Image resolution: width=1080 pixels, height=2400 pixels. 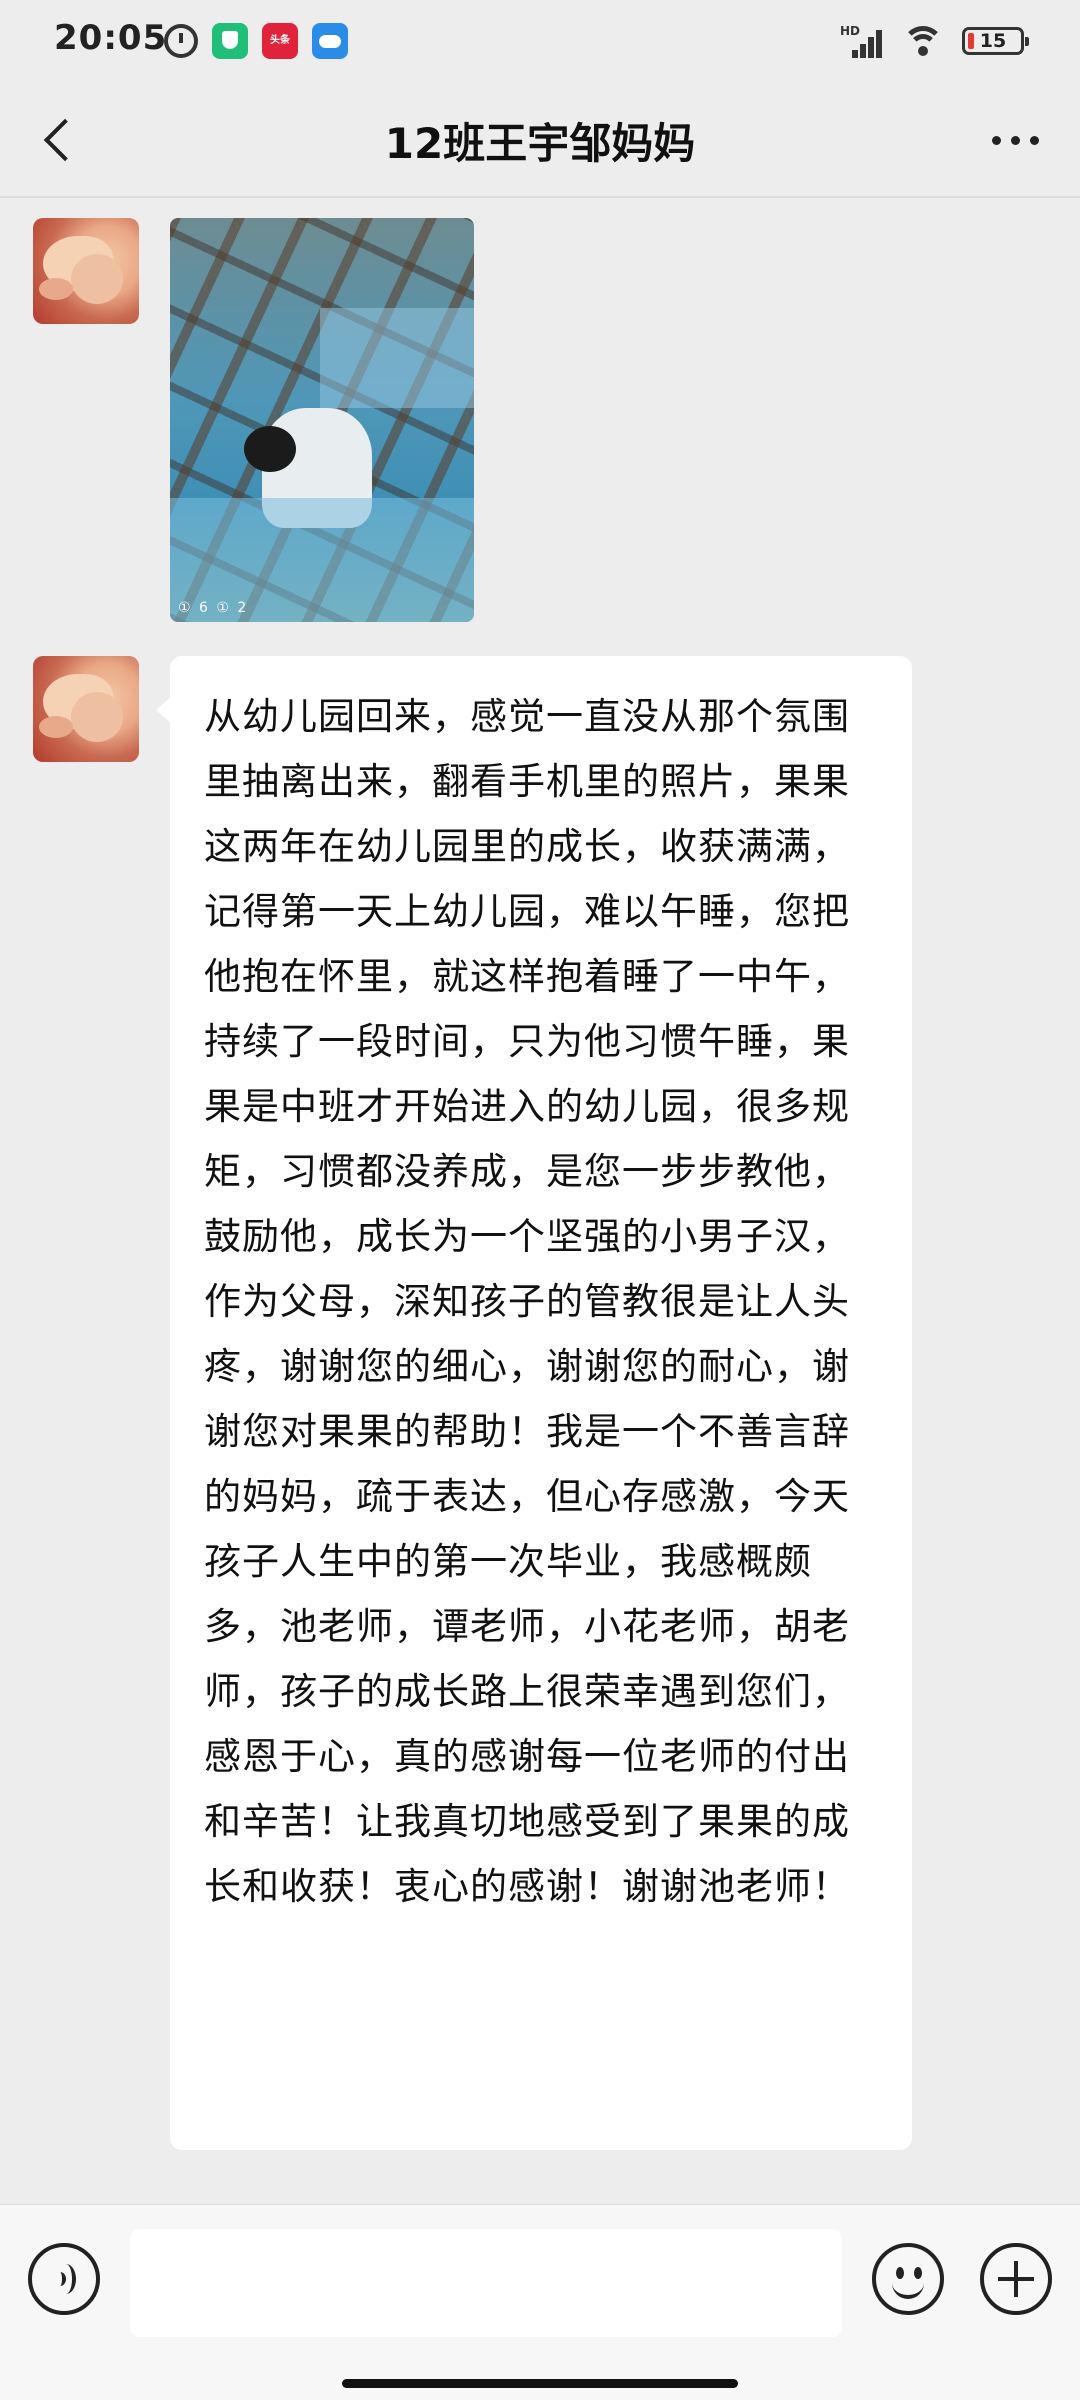 What do you see at coordinates (1016, 2279) in the screenshot?
I see `more-actions-button` at bounding box center [1016, 2279].